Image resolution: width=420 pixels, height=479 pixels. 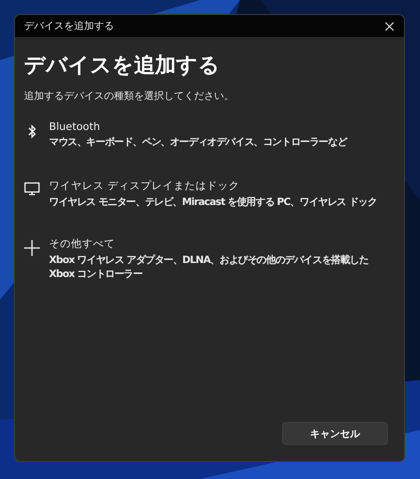 What do you see at coordinates (69, 26) in the screenshot?
I see `window-title: デバイスを追加する` at bounding box center [69, 26].